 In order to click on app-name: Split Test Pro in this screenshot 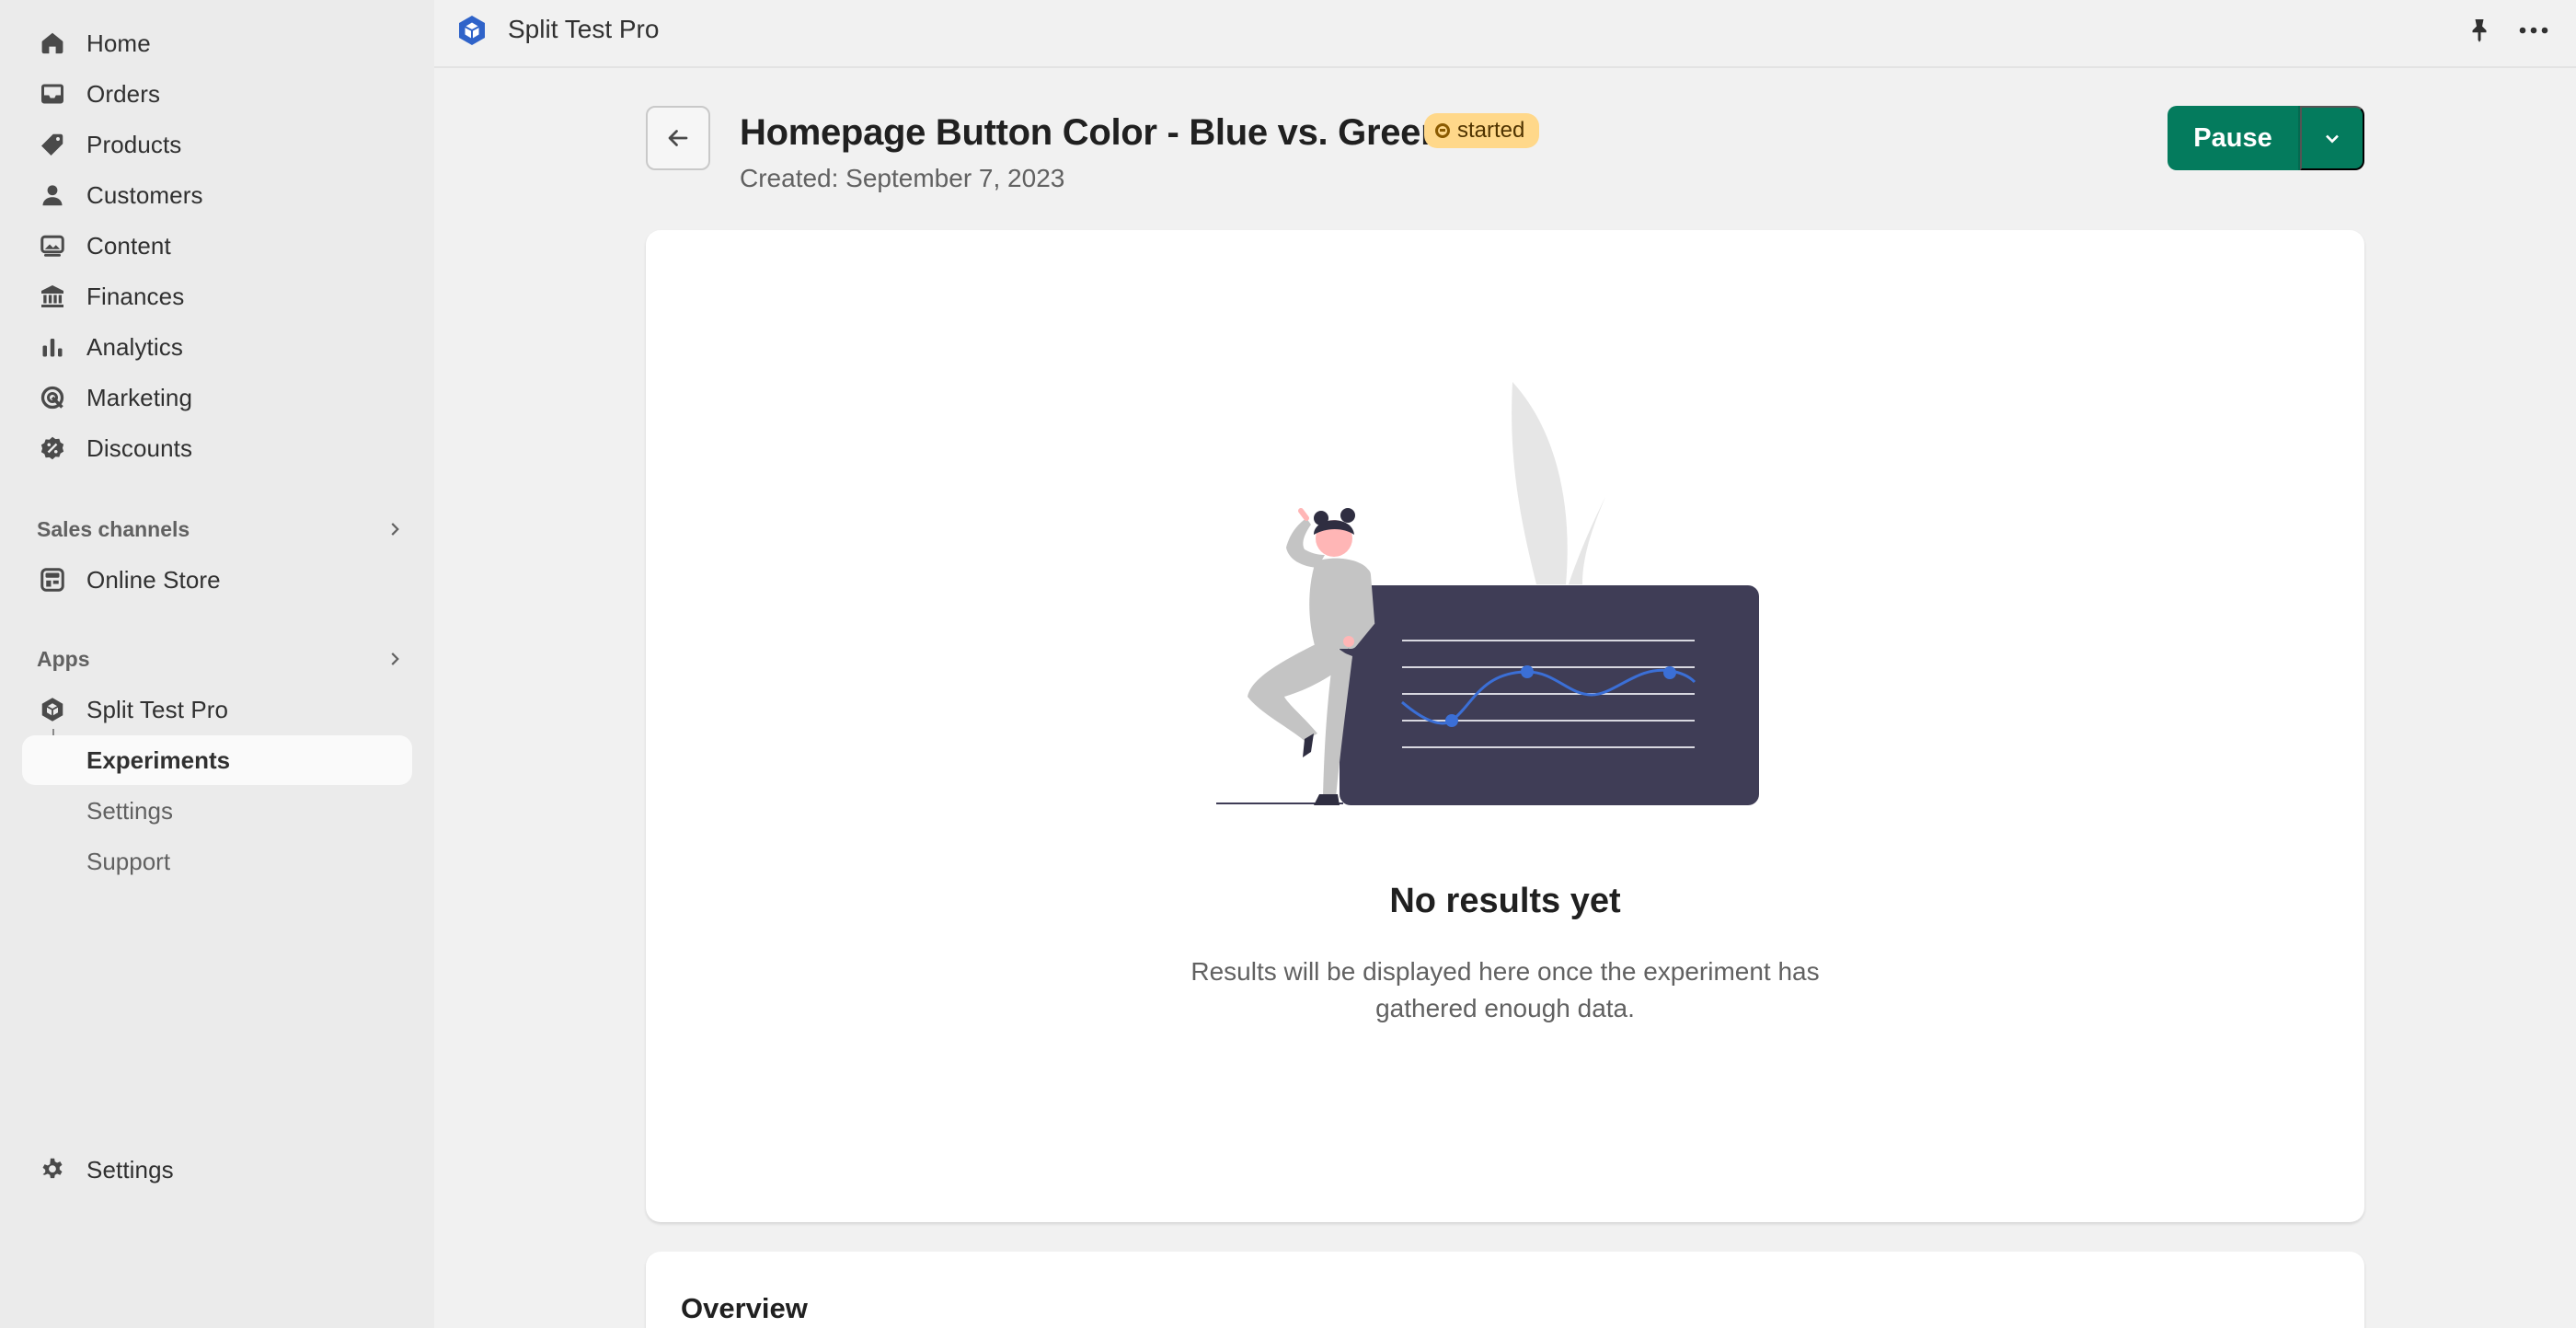, I will do `click(584, 29)`.